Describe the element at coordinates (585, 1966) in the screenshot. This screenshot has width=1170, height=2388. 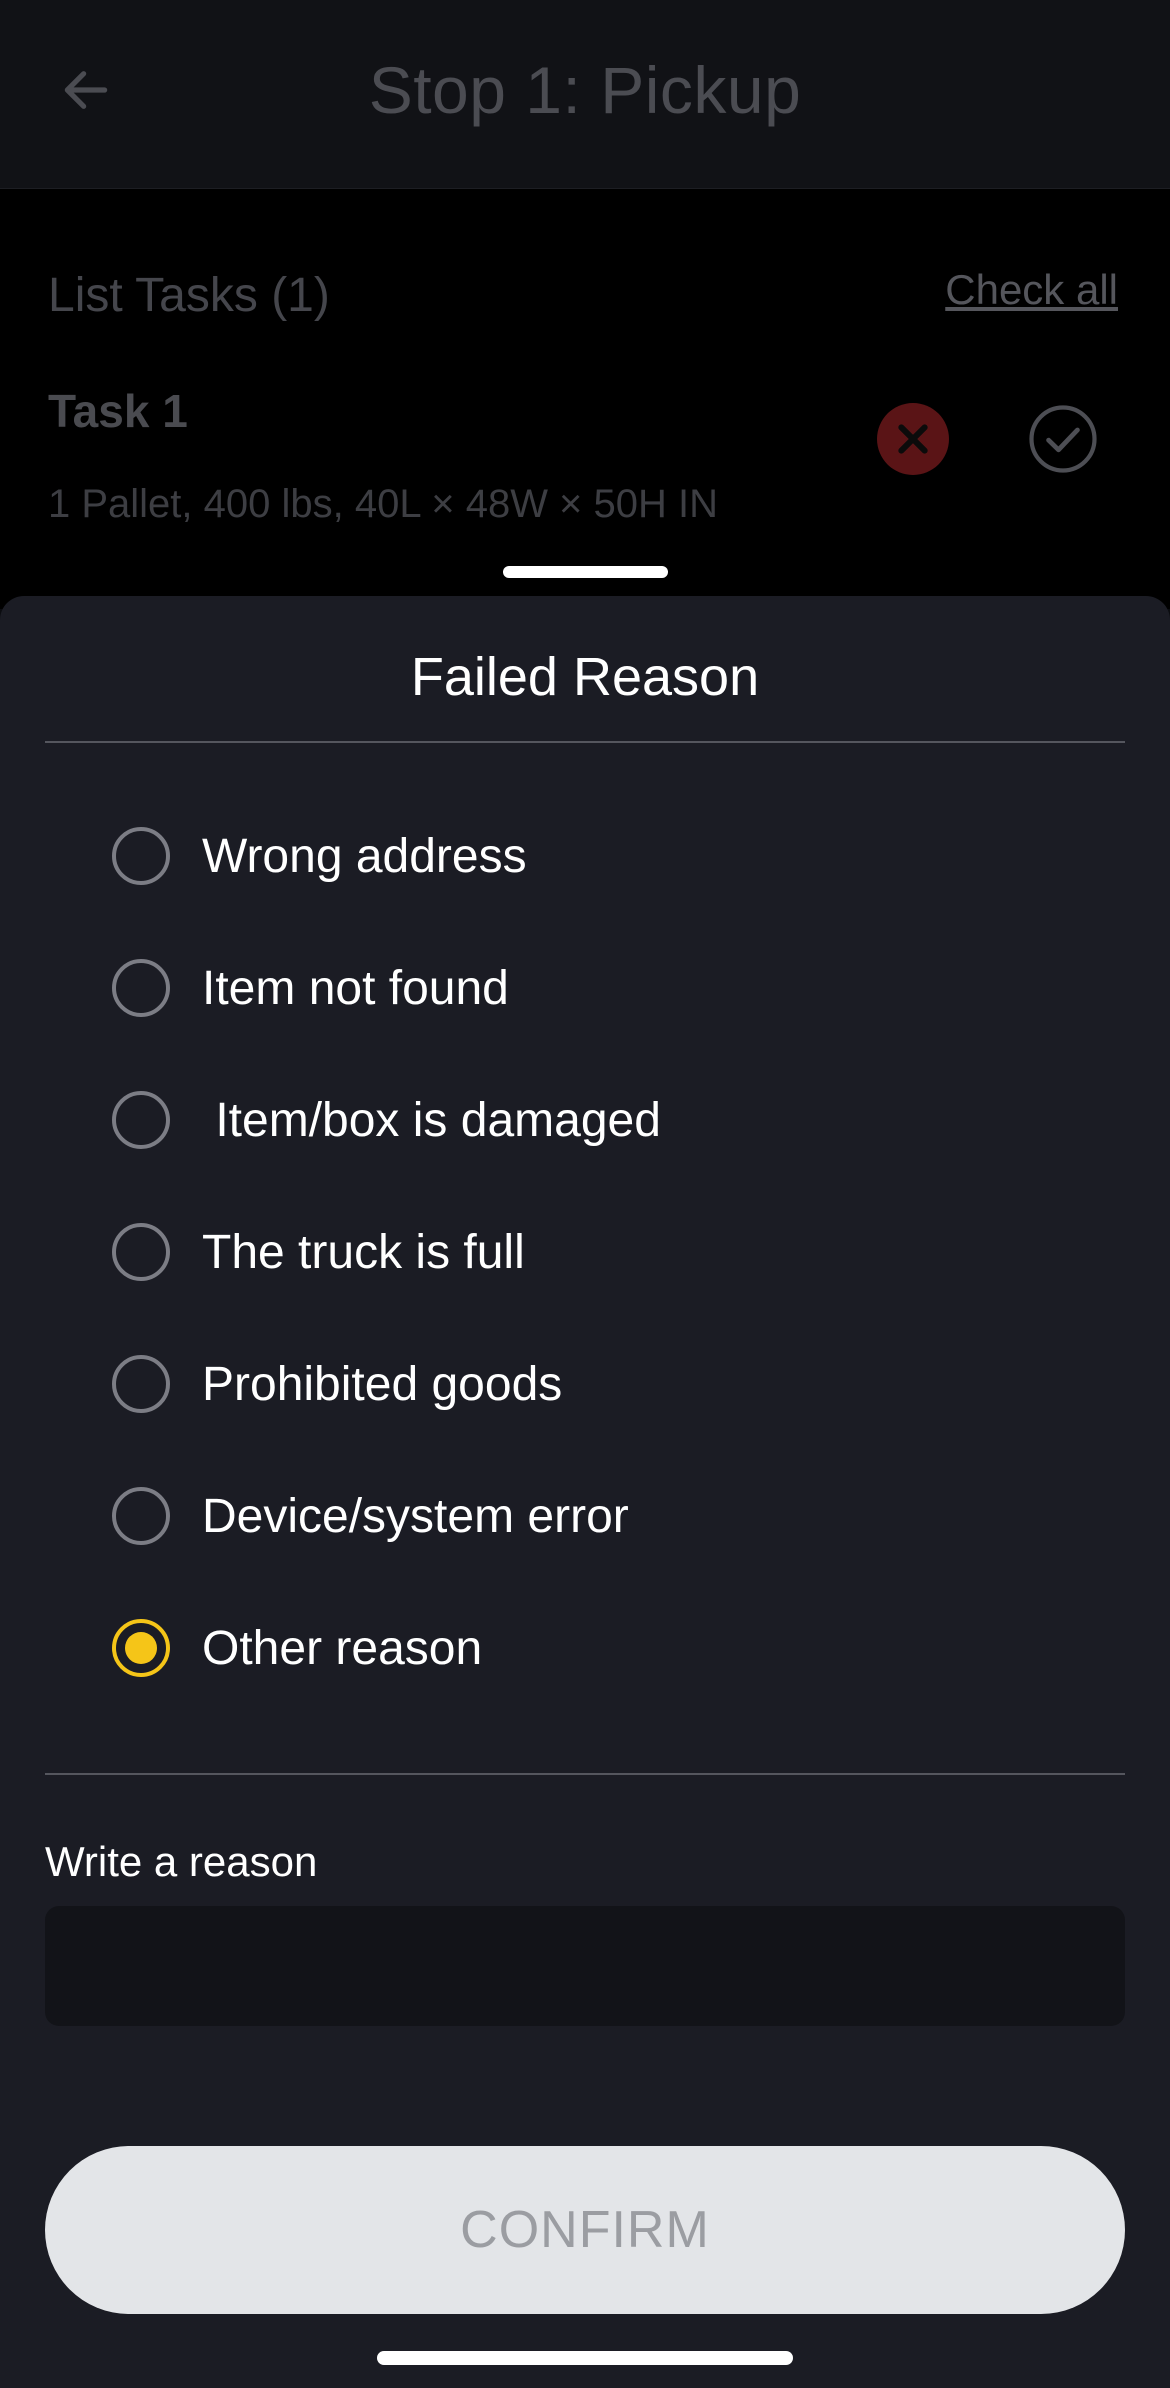
I see `reason-text-input` at that location.